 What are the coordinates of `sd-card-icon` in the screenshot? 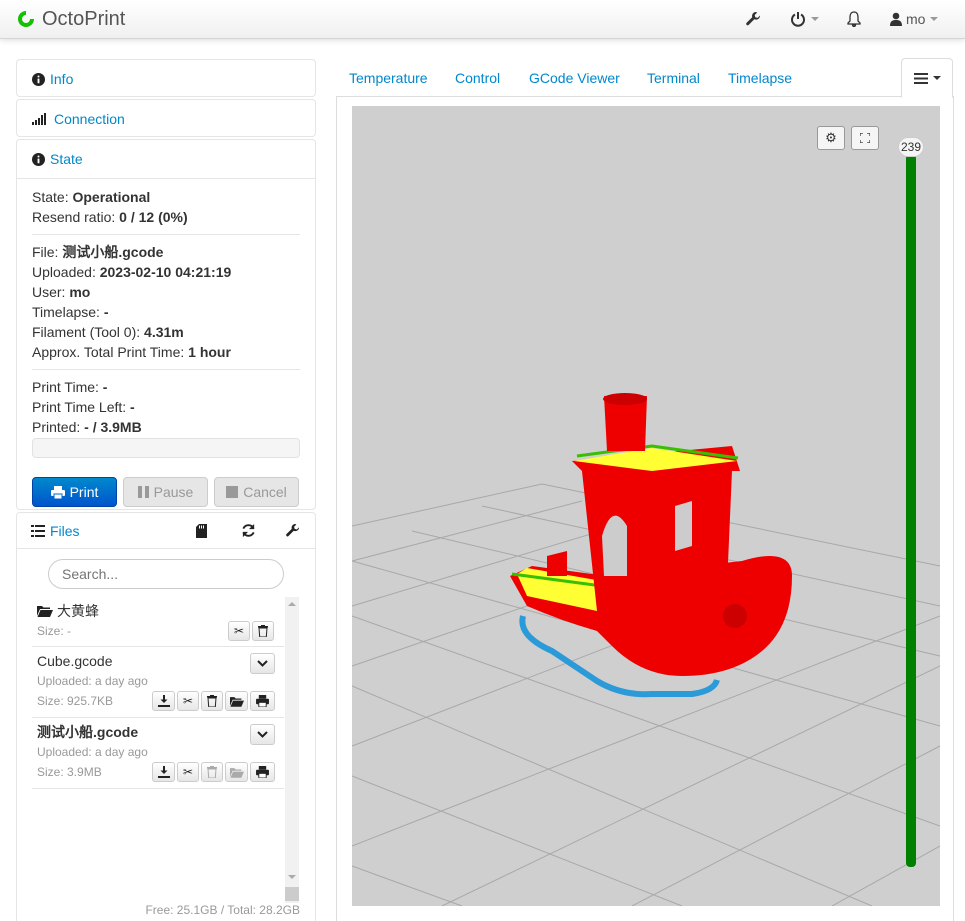 It's located at (201, 532).